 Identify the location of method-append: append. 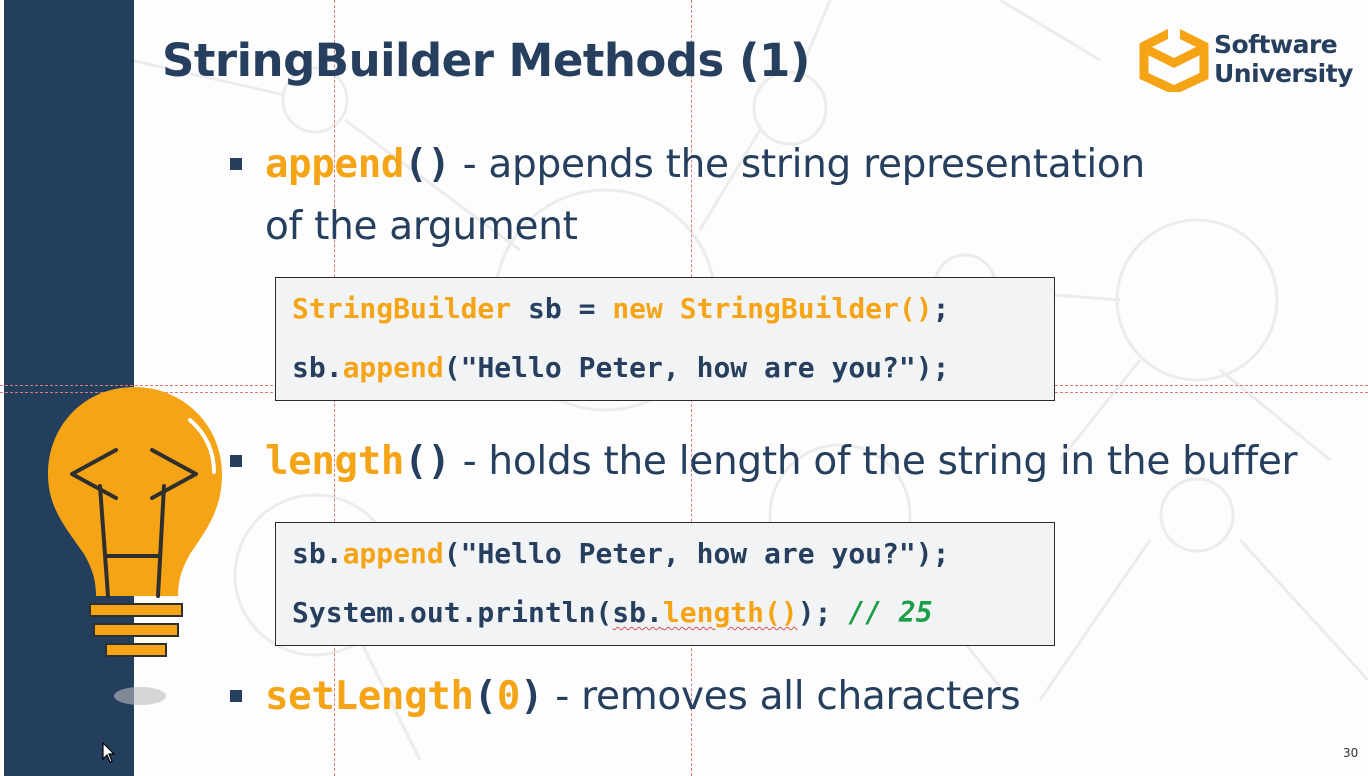
(335, 164).